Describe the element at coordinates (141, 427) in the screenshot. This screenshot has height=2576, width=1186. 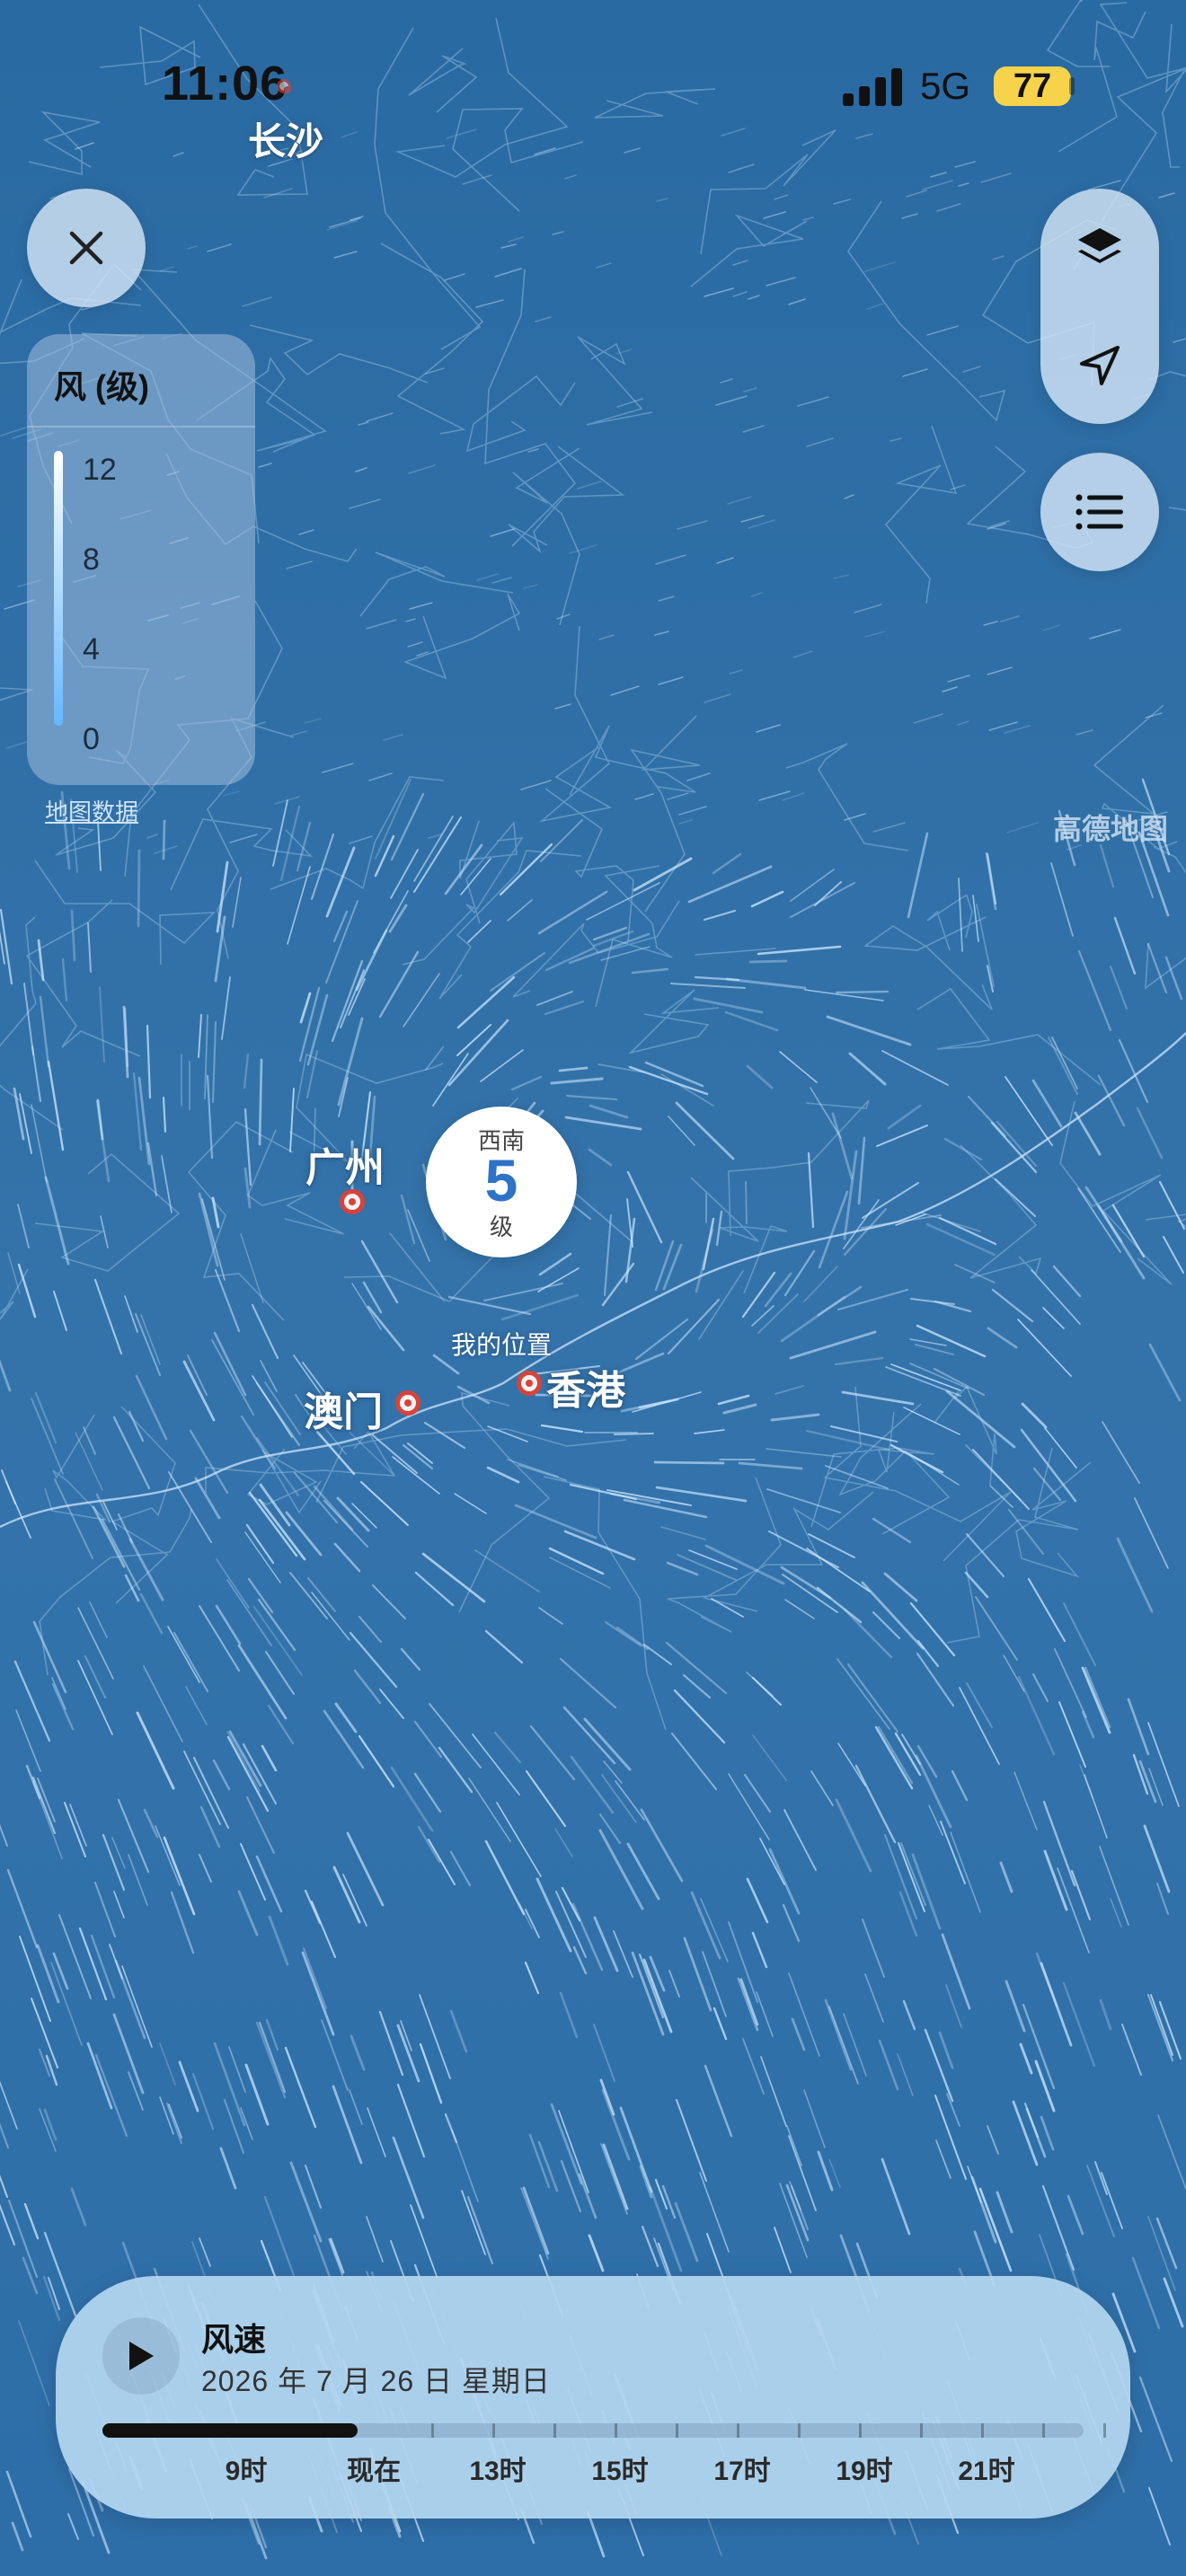
I see `legend-divider` at that location.